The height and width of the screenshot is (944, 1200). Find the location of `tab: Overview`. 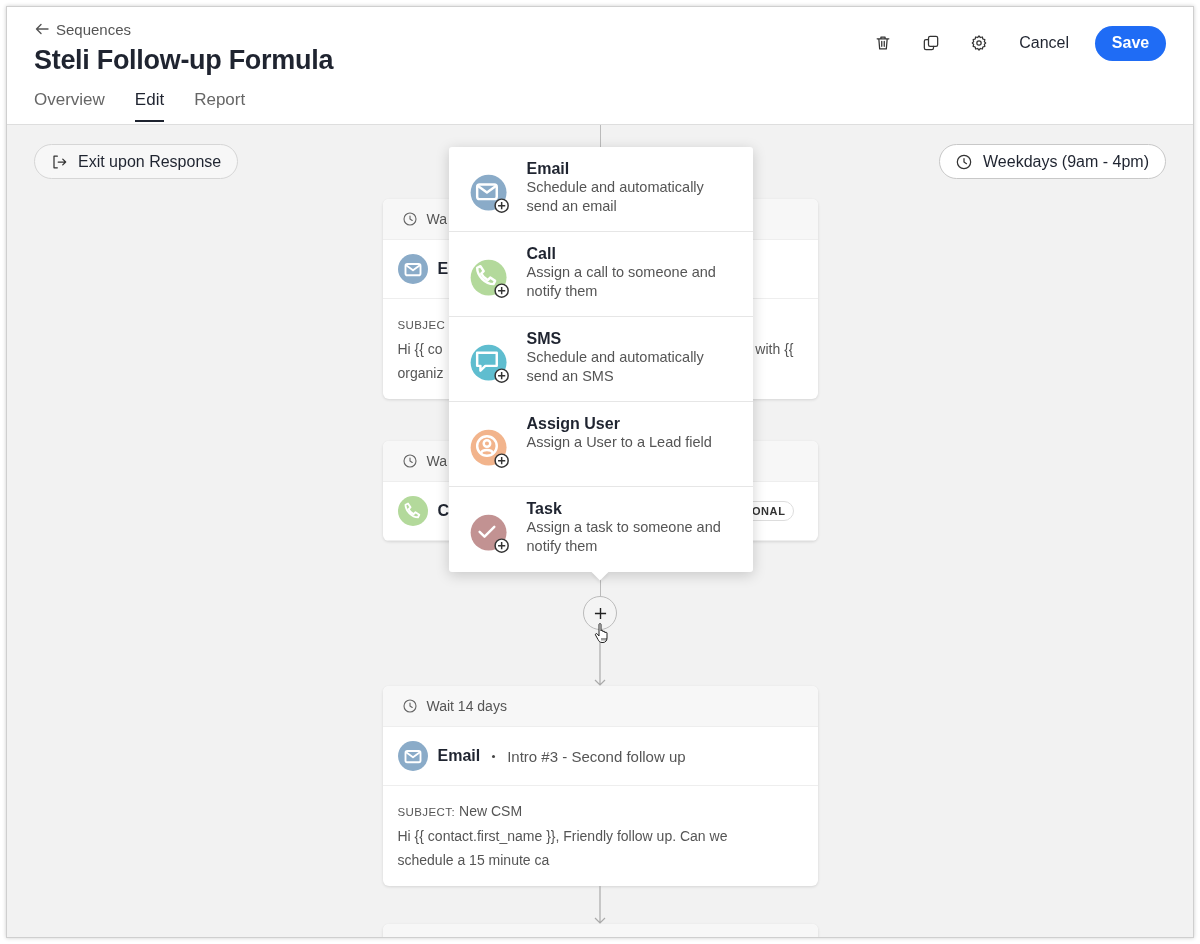

tab: Overview is located at coordinates (69, 106).